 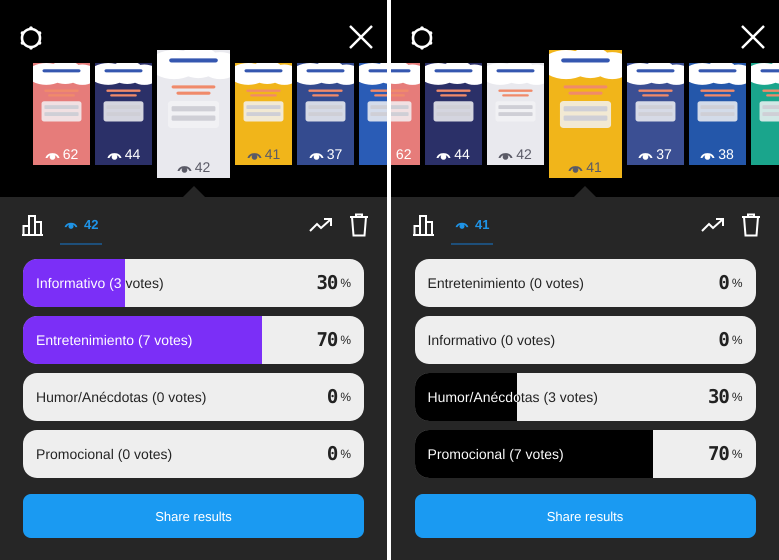 I want to click on viewers-tab: 41, so click(x=472, y=225).